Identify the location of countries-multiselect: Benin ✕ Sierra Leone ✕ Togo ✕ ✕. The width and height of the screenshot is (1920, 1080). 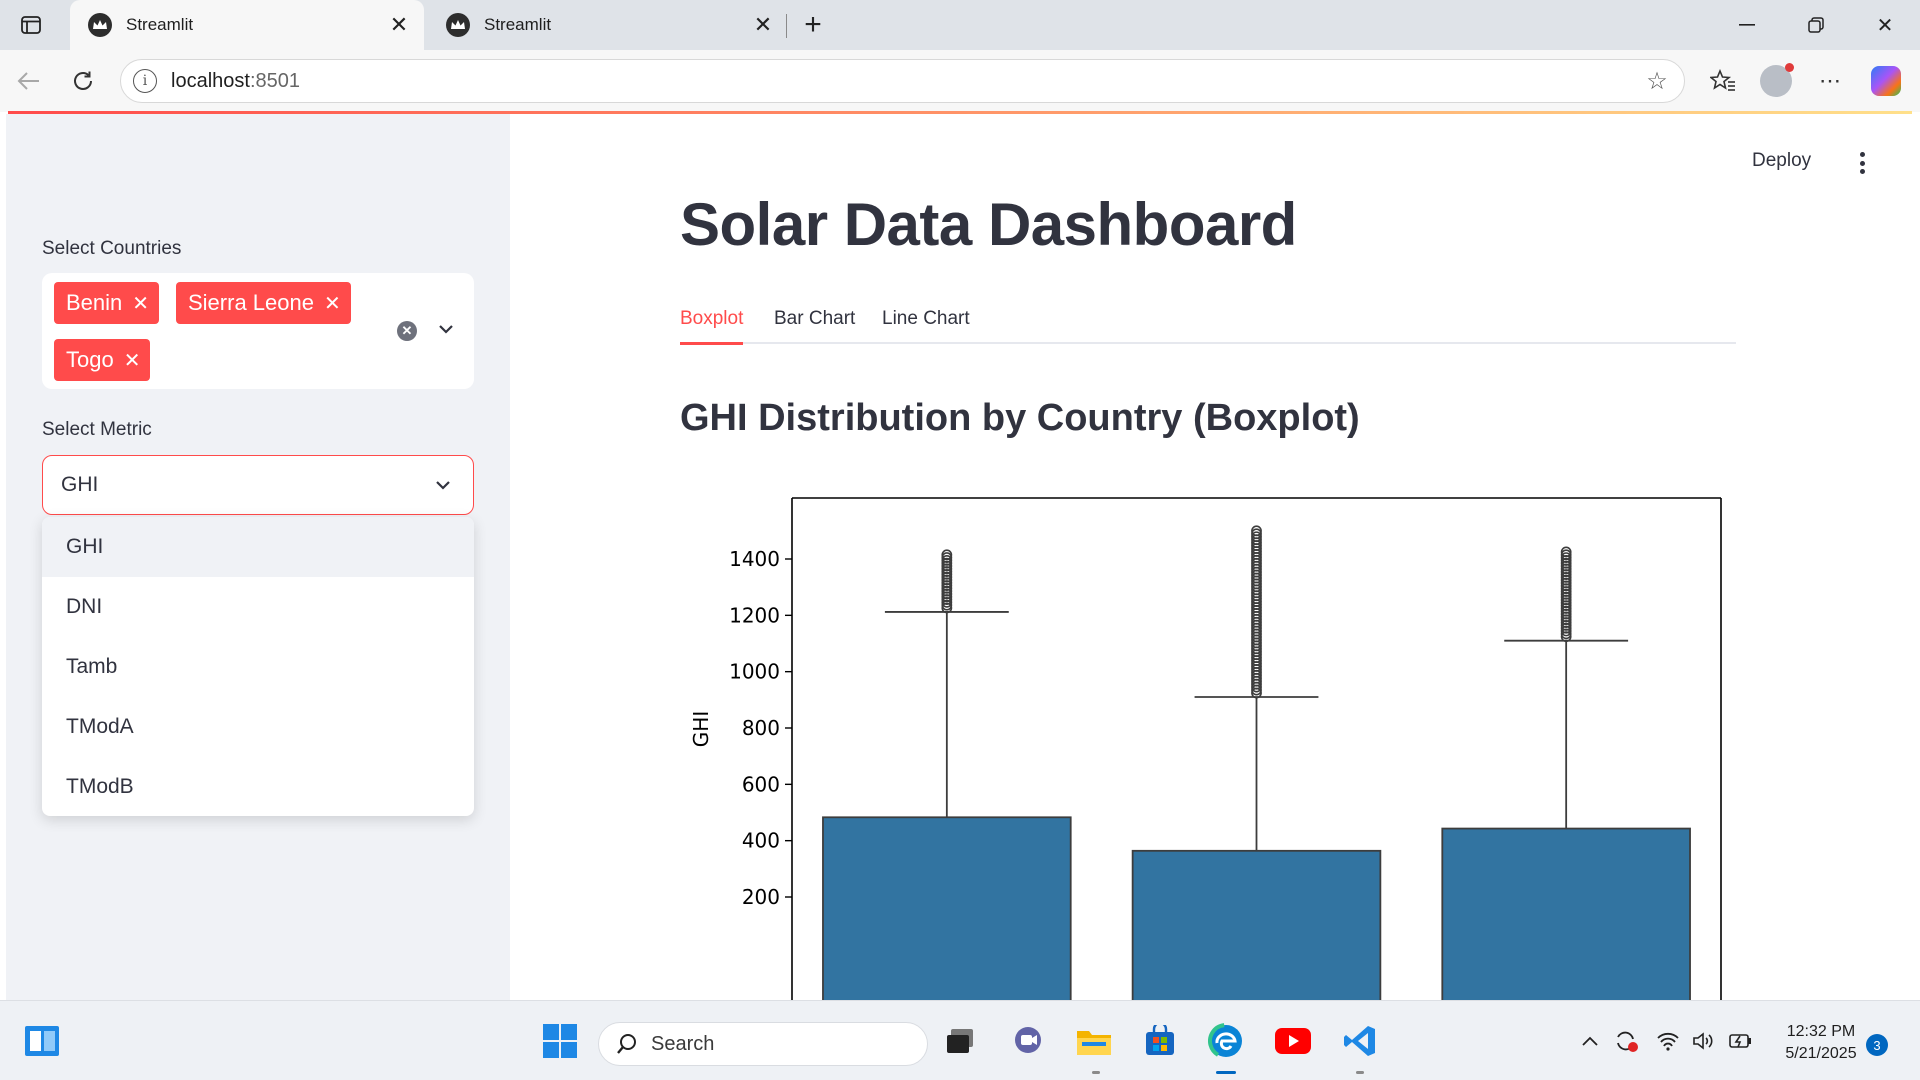
(258, 331).